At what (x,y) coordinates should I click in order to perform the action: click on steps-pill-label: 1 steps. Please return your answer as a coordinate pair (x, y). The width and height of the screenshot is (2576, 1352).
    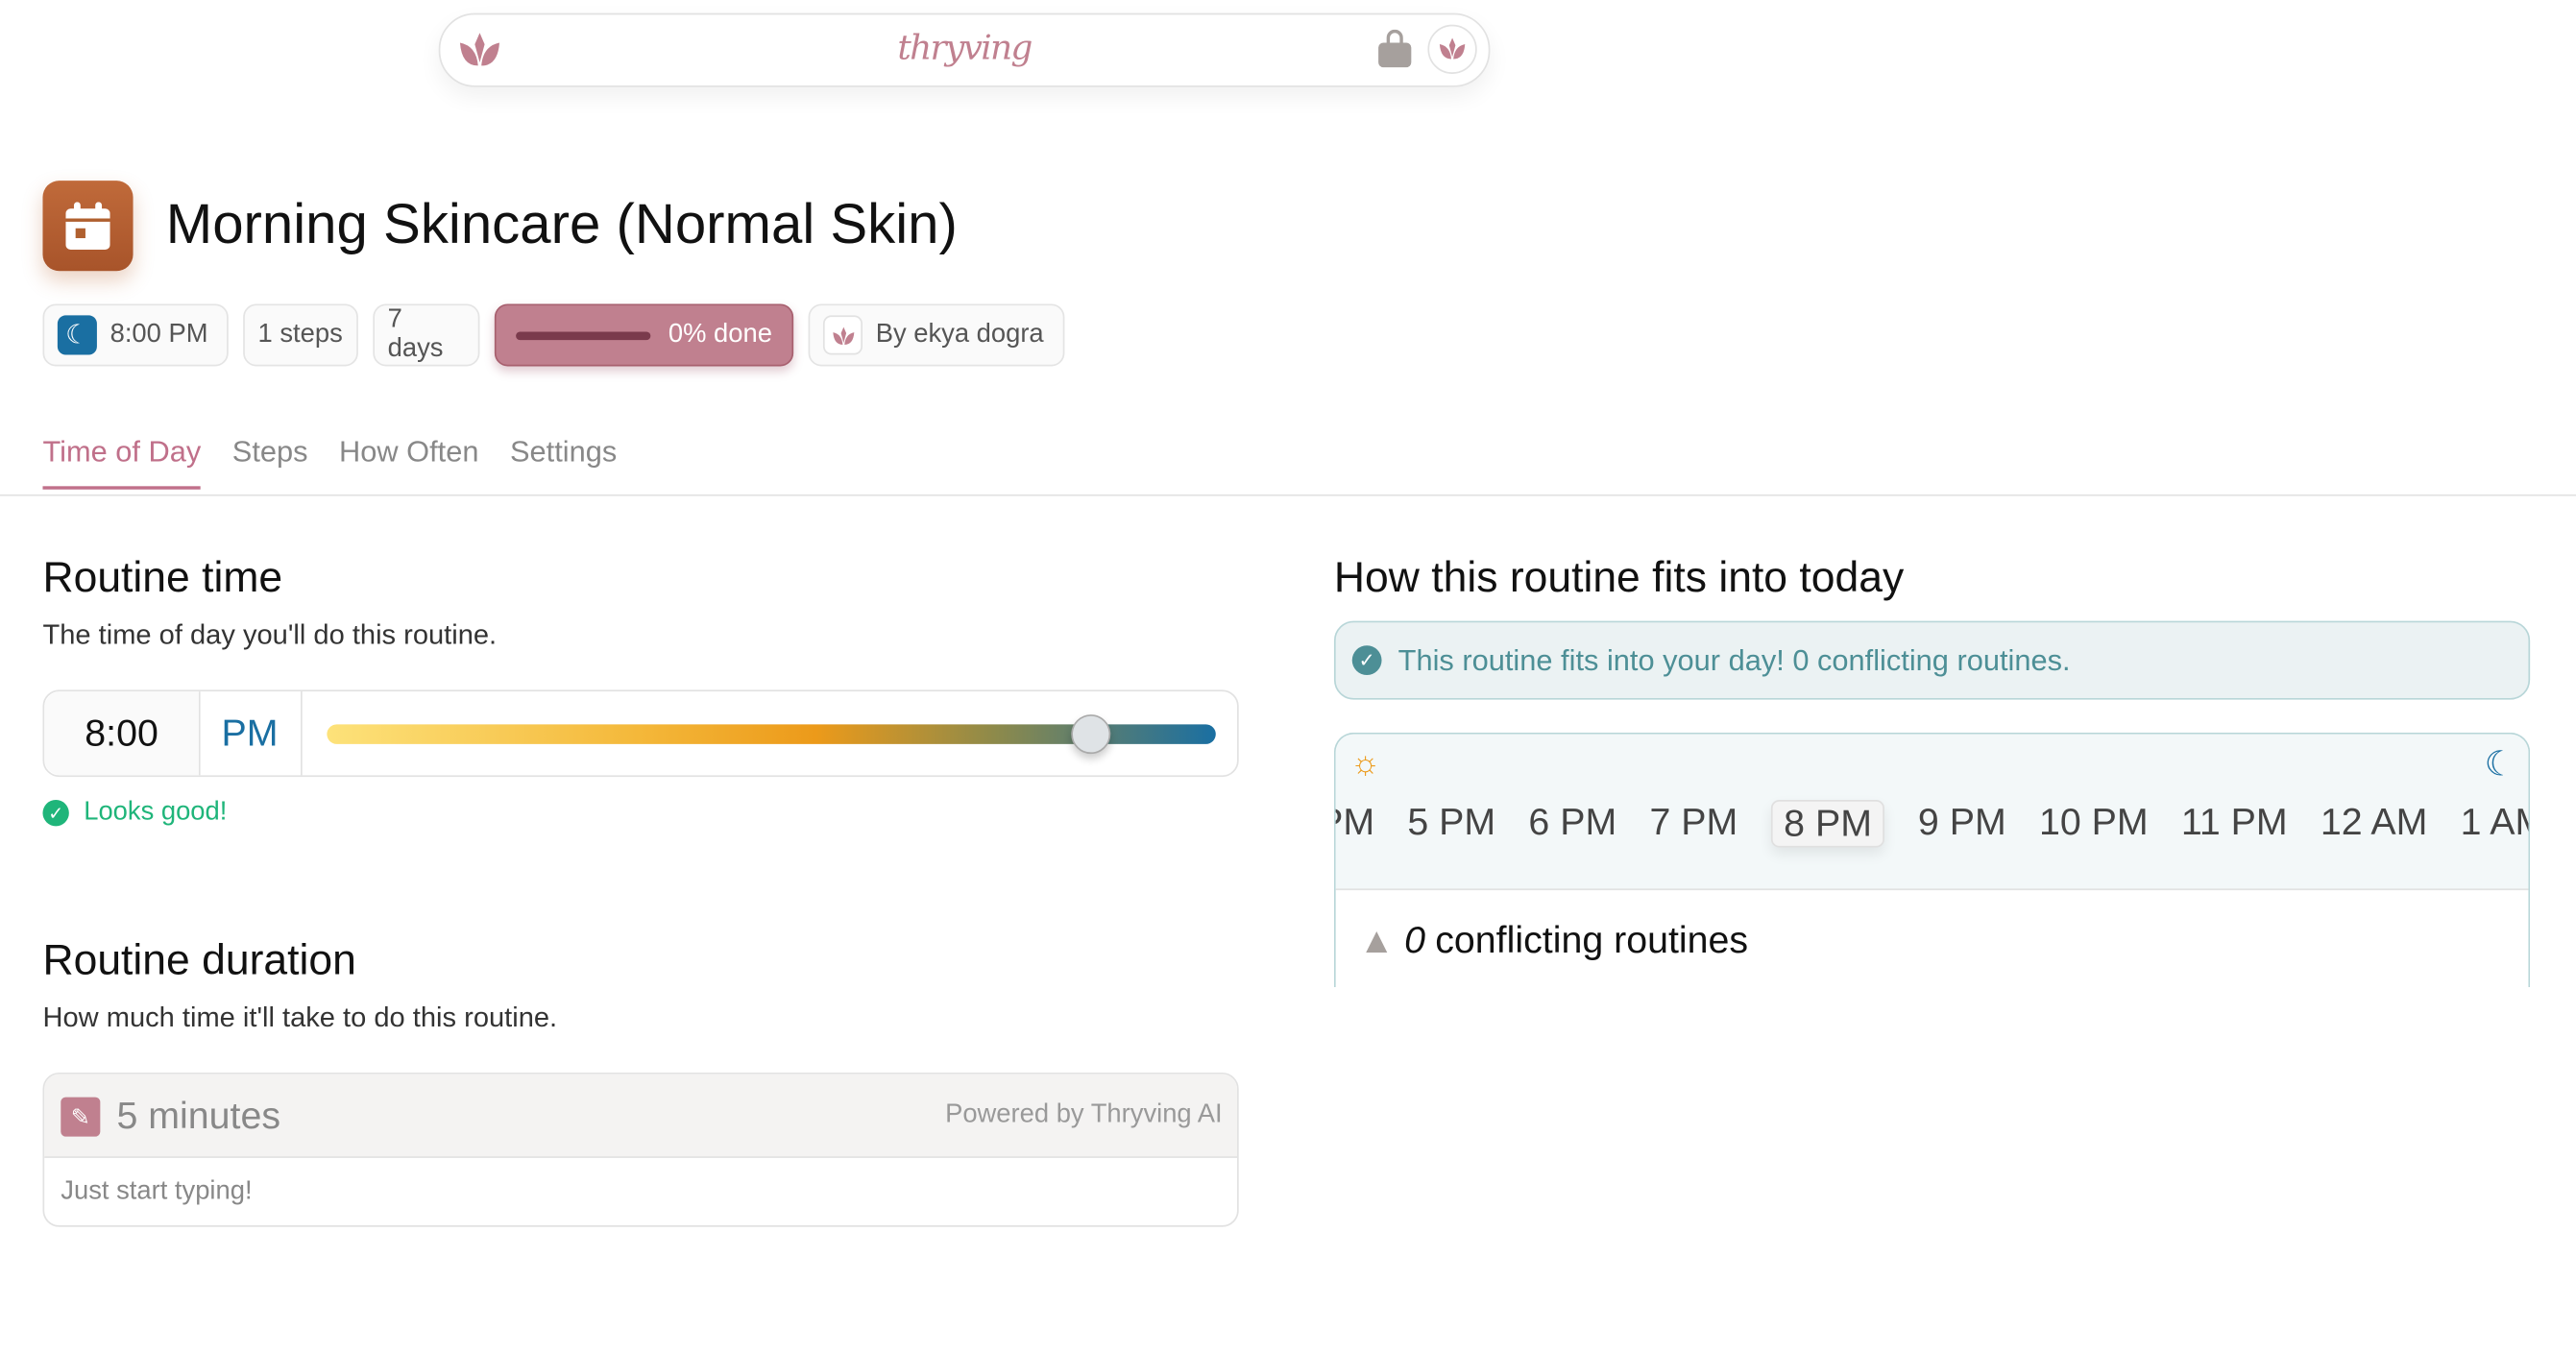
    Looking at the image, I should click on (300, 334).